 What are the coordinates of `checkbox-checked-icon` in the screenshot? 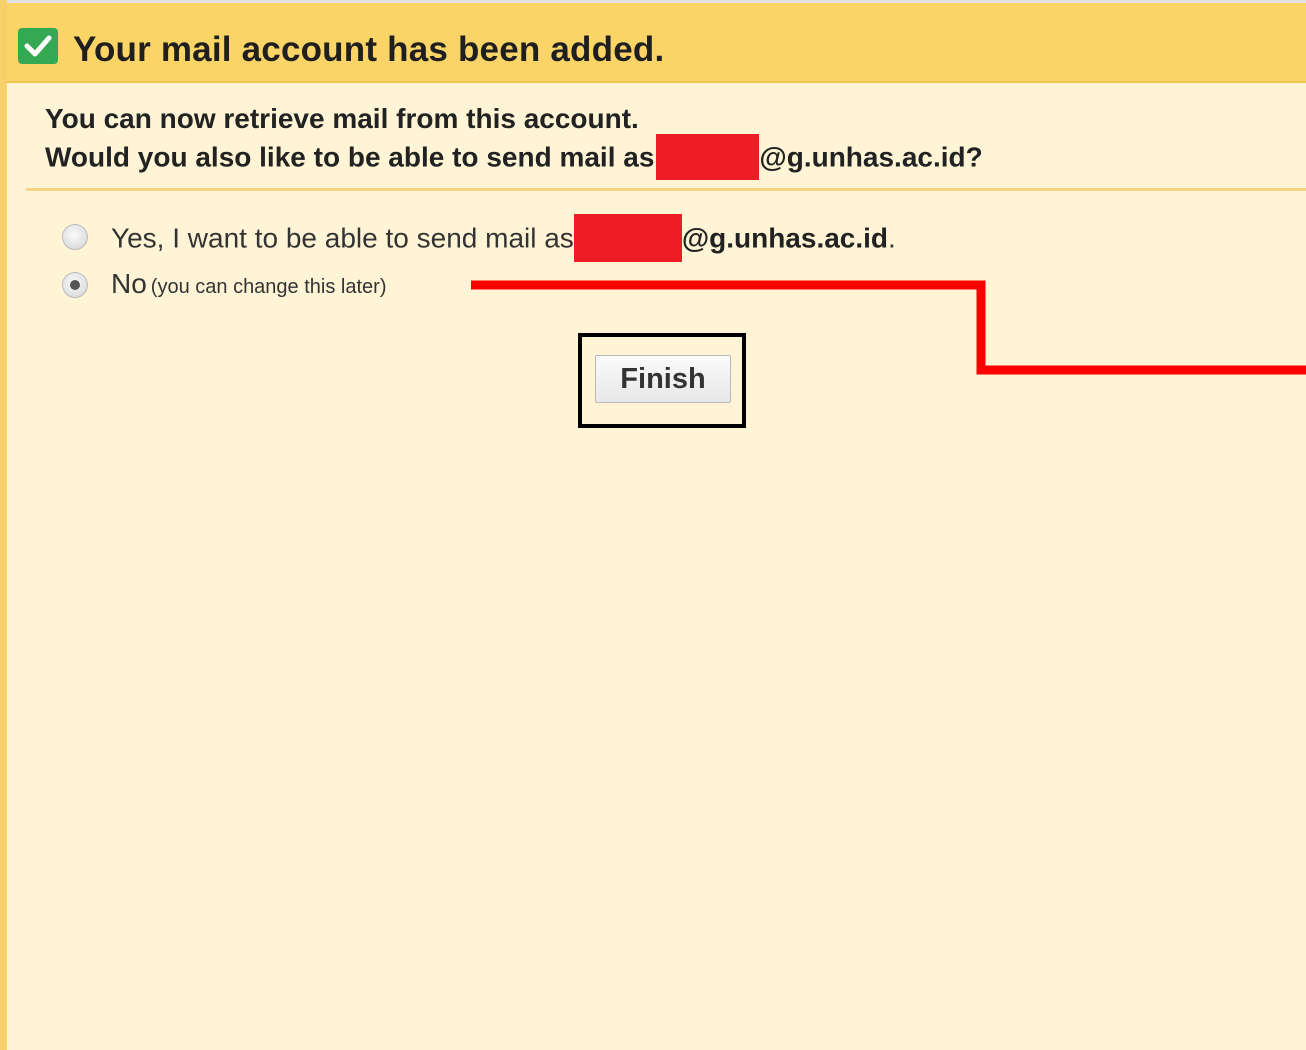 It's located at (38, 46).